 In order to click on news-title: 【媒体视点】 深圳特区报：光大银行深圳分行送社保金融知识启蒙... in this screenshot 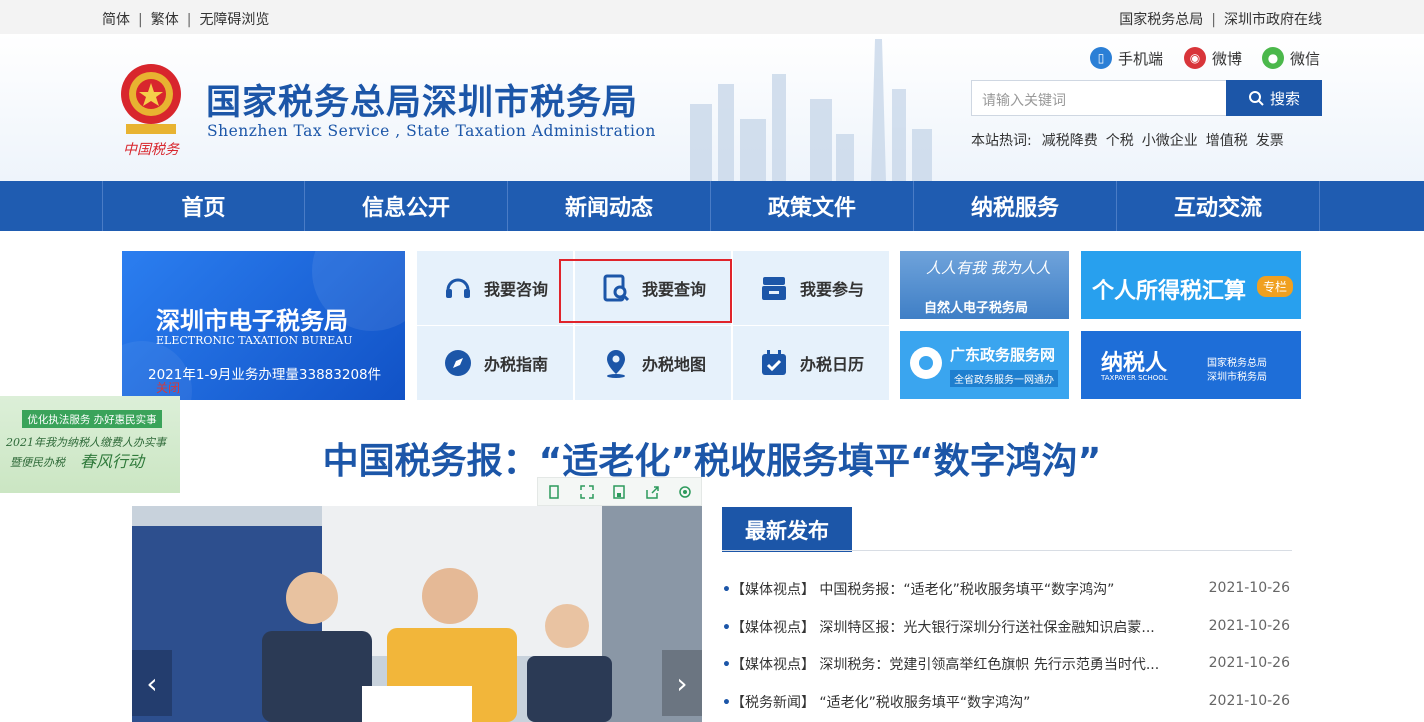, I will do `click(942, 628)`.